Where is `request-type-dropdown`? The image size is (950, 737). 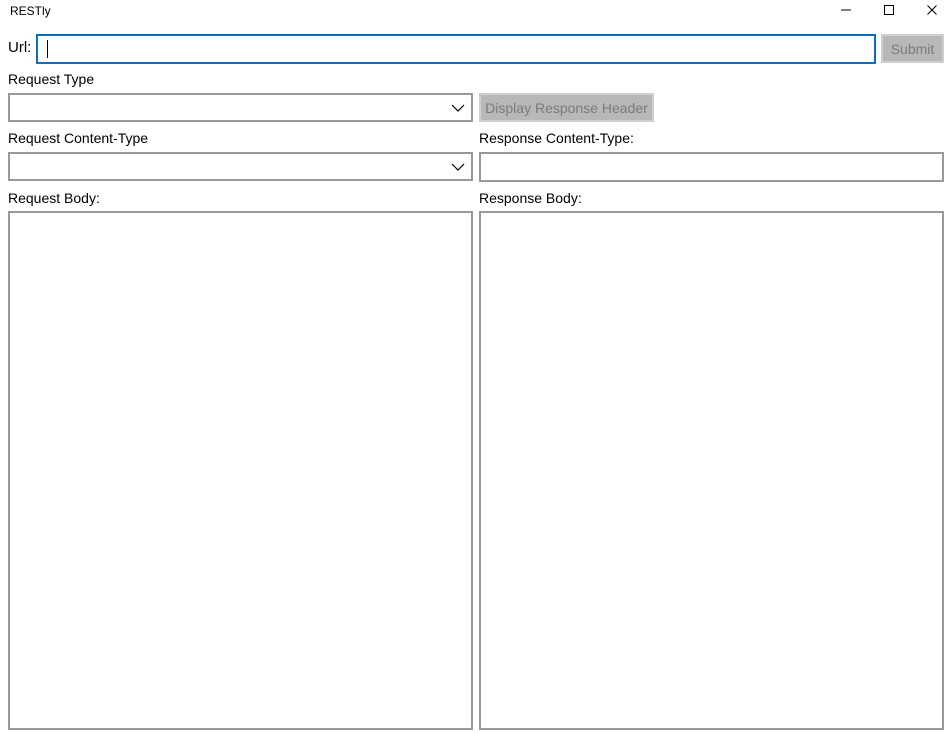
request-type-dropdown is located at coordinates (240, 107).